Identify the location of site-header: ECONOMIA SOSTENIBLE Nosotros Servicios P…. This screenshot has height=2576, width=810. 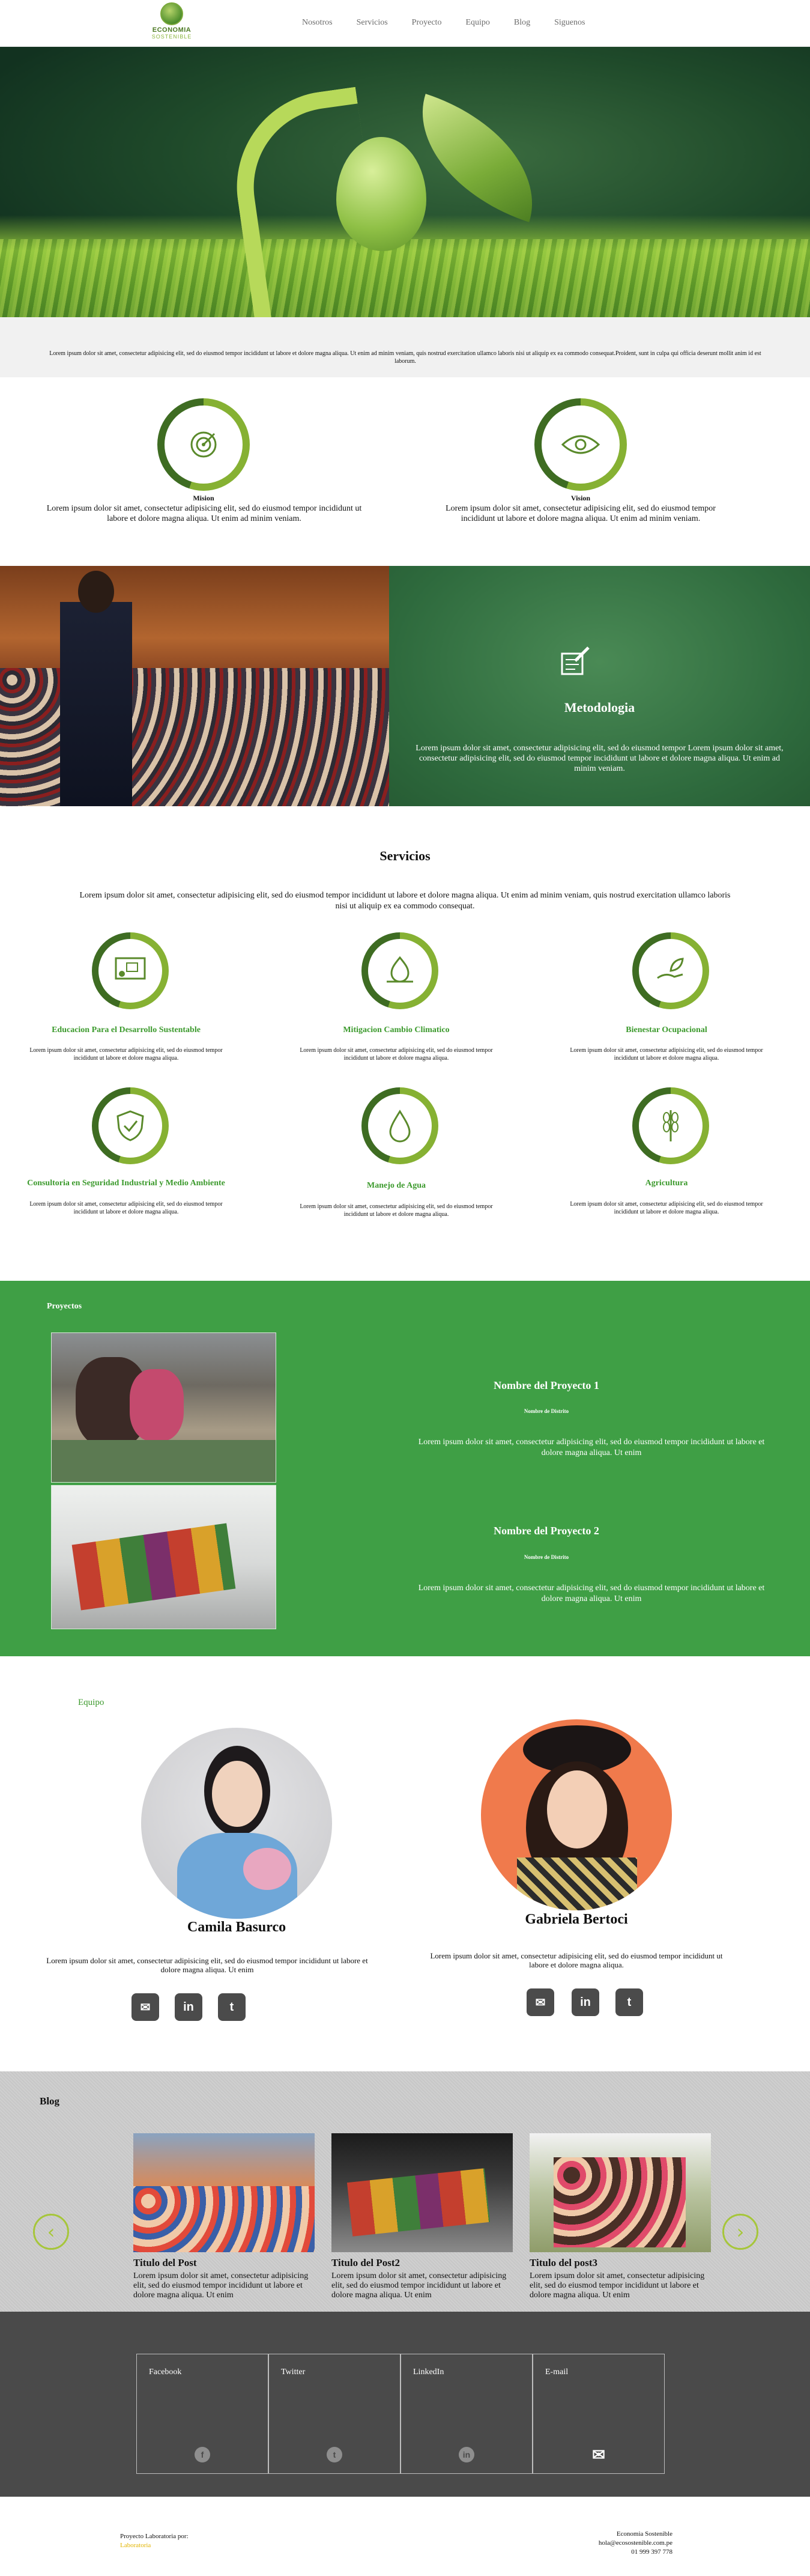
(405, 24).